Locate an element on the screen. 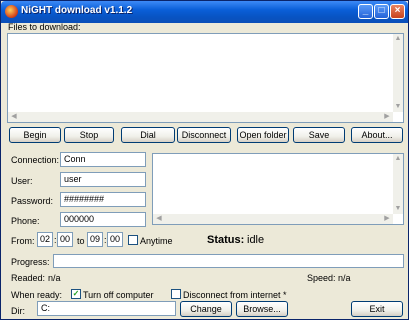 The width and height of the screenshot is (409, 320). title-bar: NiGHT download v1.1.2 _ □ × is located at coordinates (204, 12).